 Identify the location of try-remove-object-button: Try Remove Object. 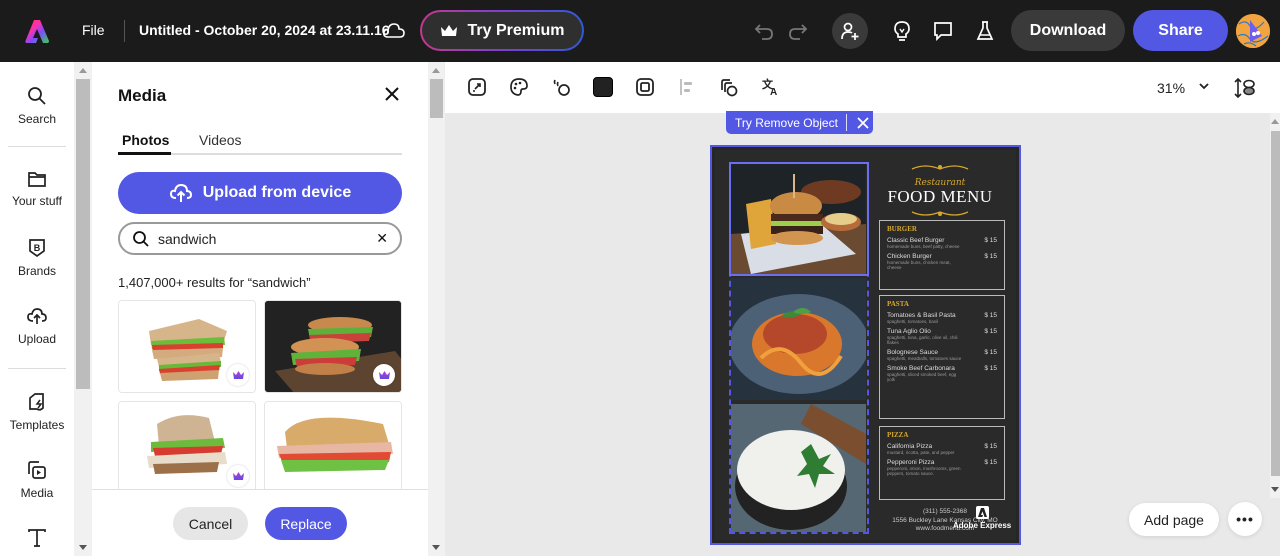
(786, 123).